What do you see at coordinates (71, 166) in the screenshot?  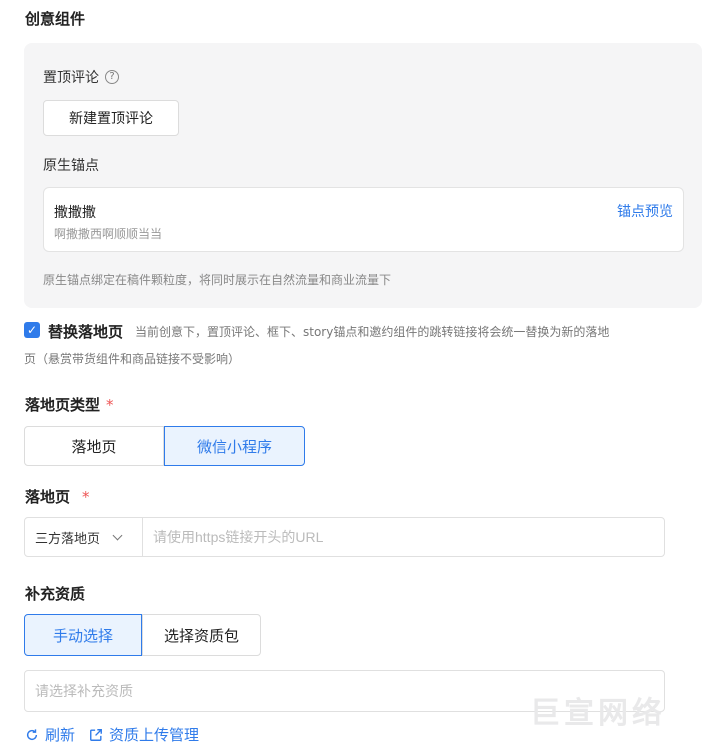 I see `native-anchor-label: 原生锚点` at bounding box center [71, 166].